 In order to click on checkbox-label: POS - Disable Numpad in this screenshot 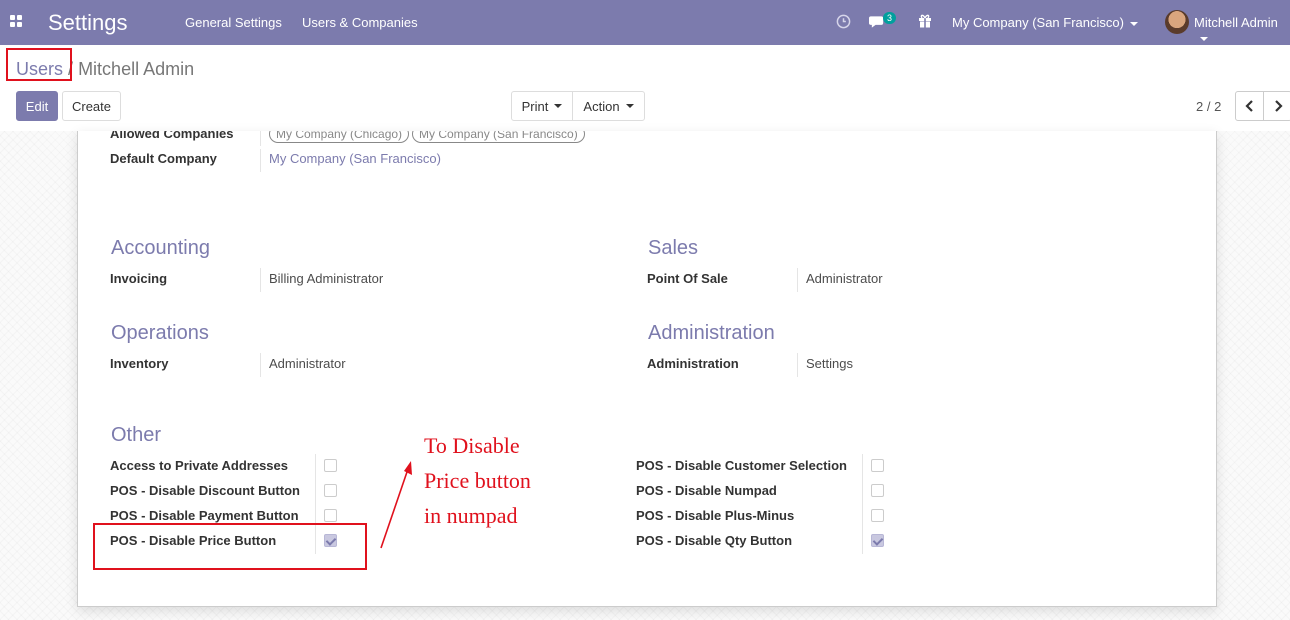, I will do `click(706, 490)`.